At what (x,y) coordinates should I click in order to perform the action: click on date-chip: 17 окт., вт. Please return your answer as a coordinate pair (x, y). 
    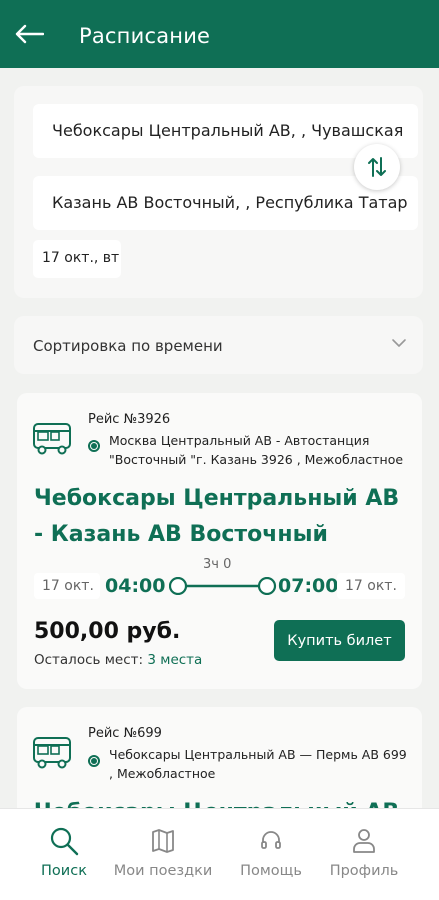
    Looking at the image, I should click on (77, 259).